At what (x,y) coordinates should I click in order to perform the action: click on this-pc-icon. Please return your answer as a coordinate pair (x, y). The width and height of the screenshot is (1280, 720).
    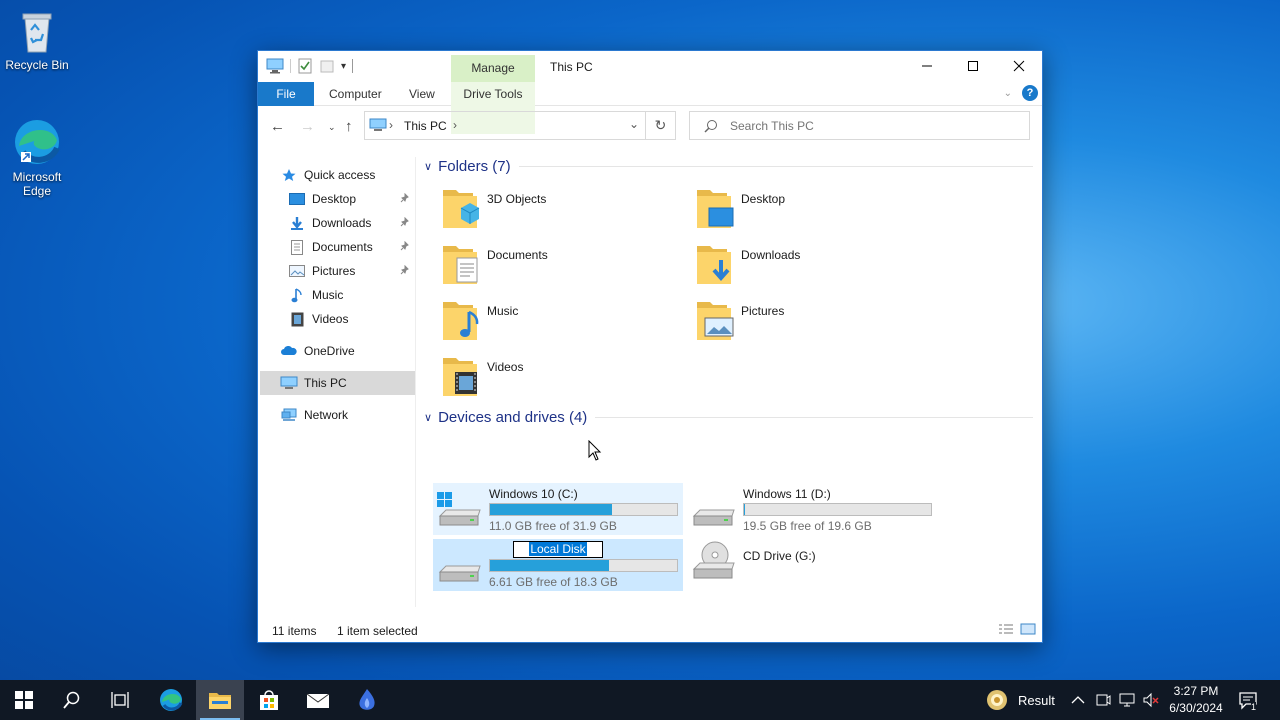
    Looking at the image, I should click on (289, 382).